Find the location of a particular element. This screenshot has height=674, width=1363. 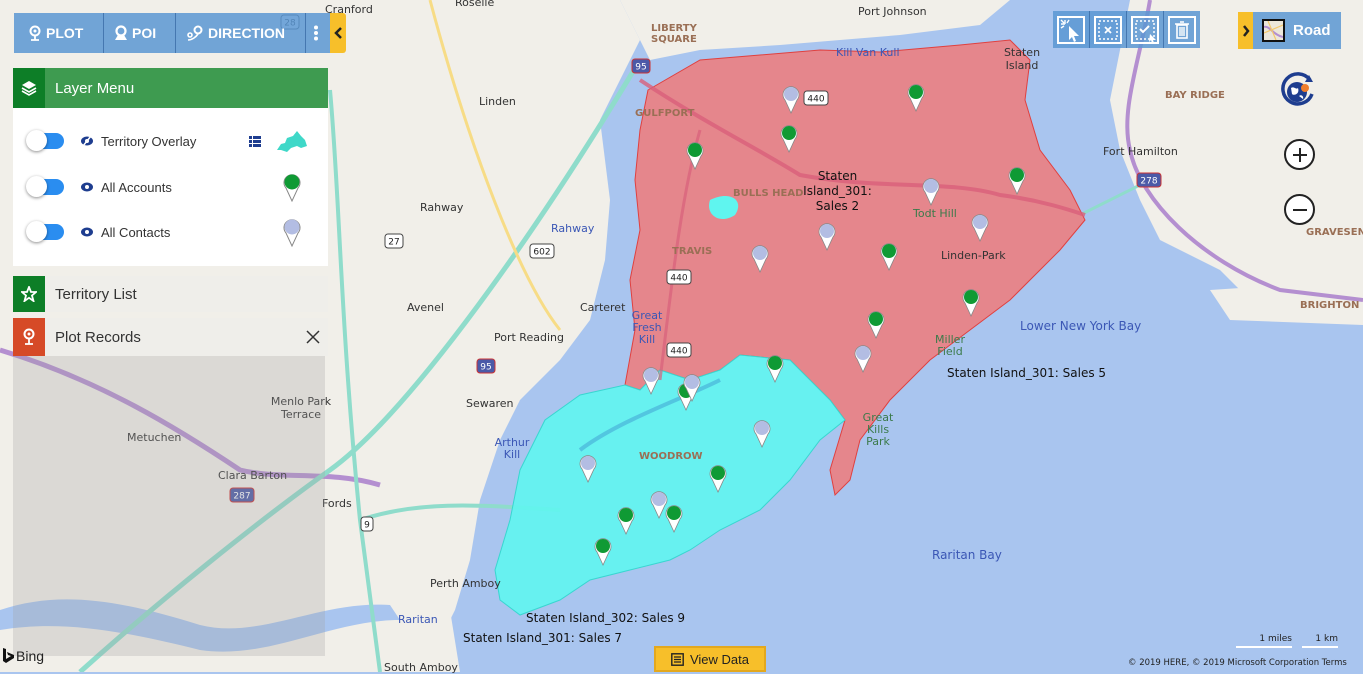

map-label-lower-ny-bay: Lower New York Bay is located at coordinates (1081, 326).